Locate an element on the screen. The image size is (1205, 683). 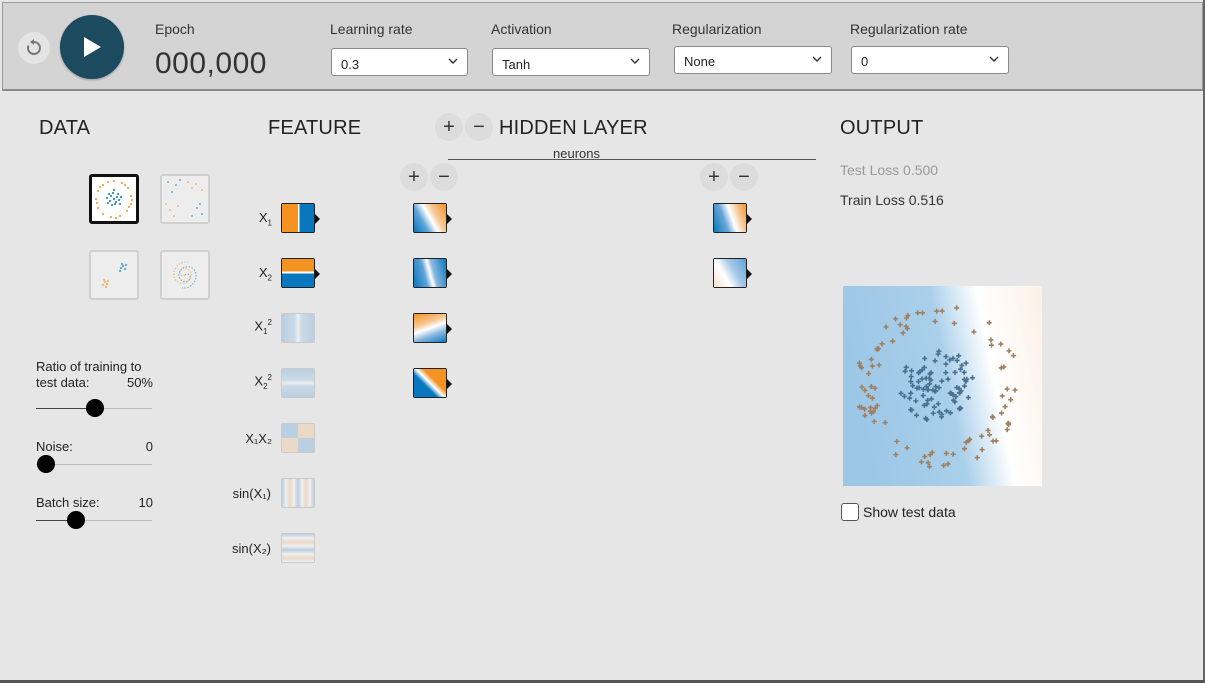
output-heatmap is located at coordinates (942, 386).